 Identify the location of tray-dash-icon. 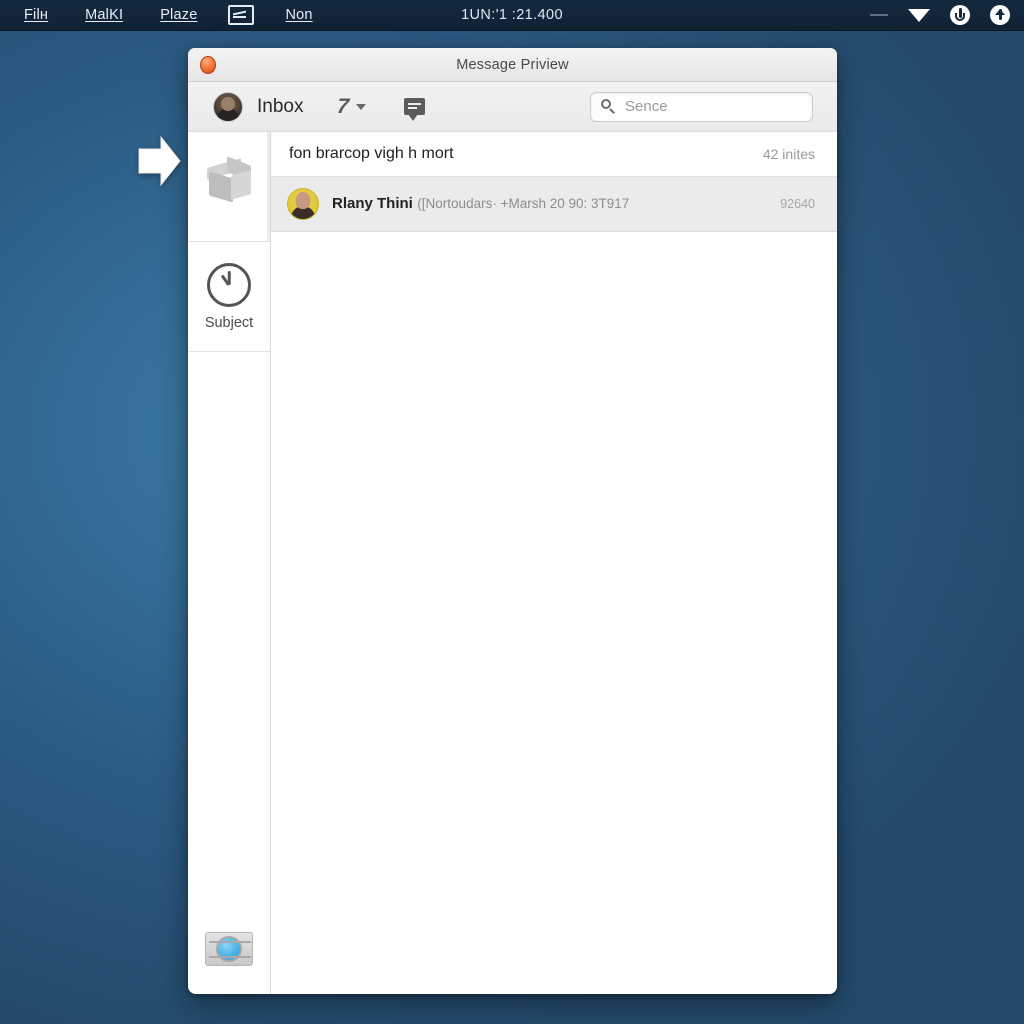
(879, 15).